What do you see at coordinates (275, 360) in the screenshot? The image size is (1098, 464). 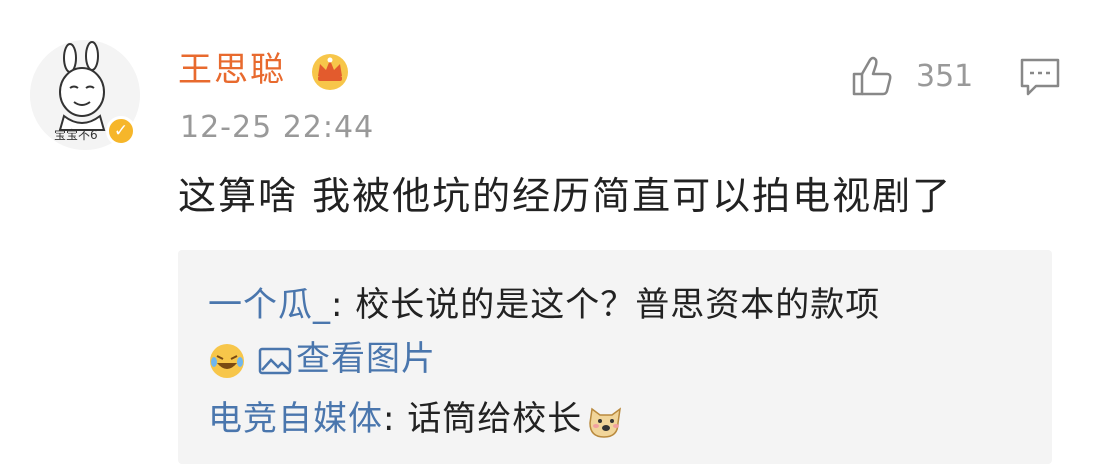 I see `picture-icon` at bounding box center [275, 360].